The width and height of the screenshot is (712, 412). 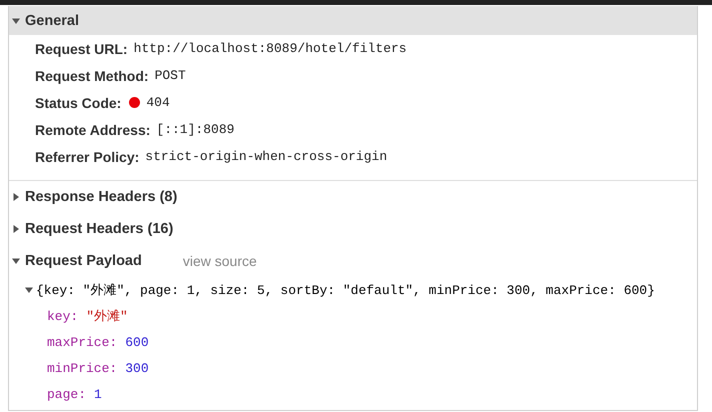 What do you see at coordinates (137, 368) in the screenshot?
I see `property-value: 300` at bounding box center [137, 368].